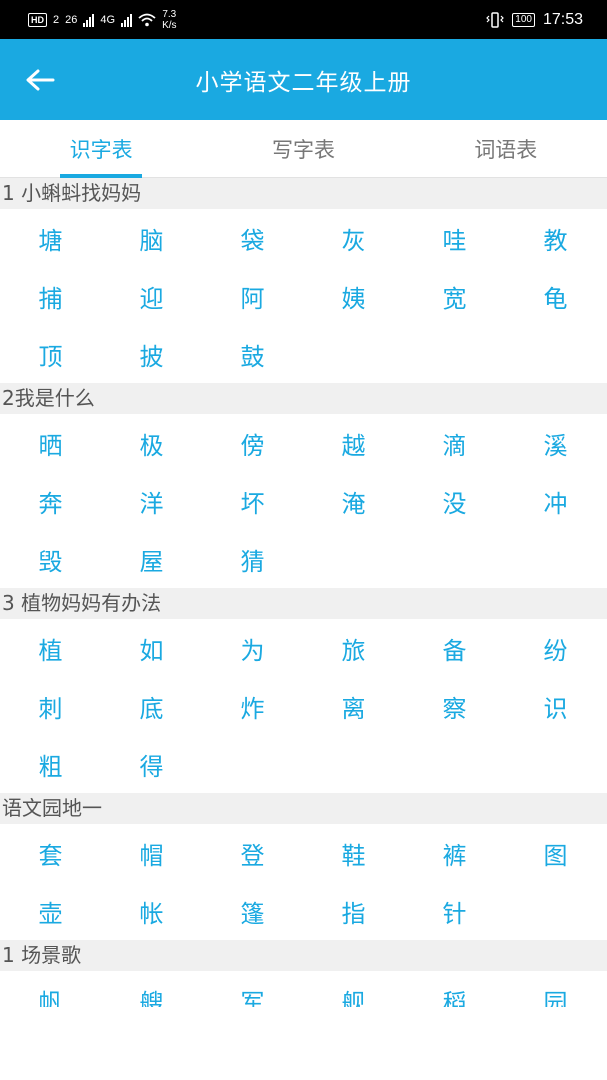 Image resolution: width=607 pixels, height=1080 pixels. I want to click on tab-bar: 识字表 写字表 词语表, so click(303, 149).